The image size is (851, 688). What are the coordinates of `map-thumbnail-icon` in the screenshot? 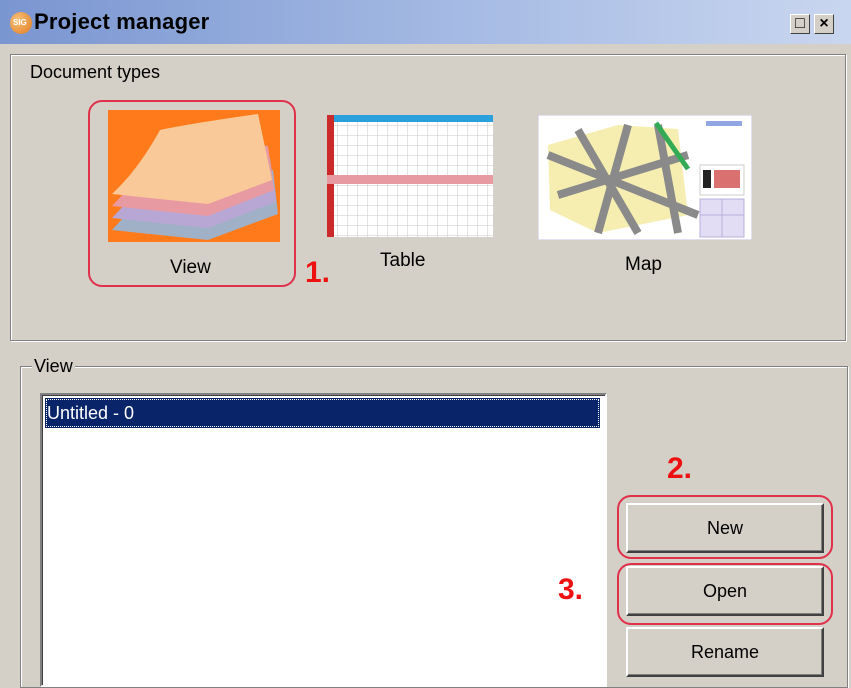 It's located at (645, 177).